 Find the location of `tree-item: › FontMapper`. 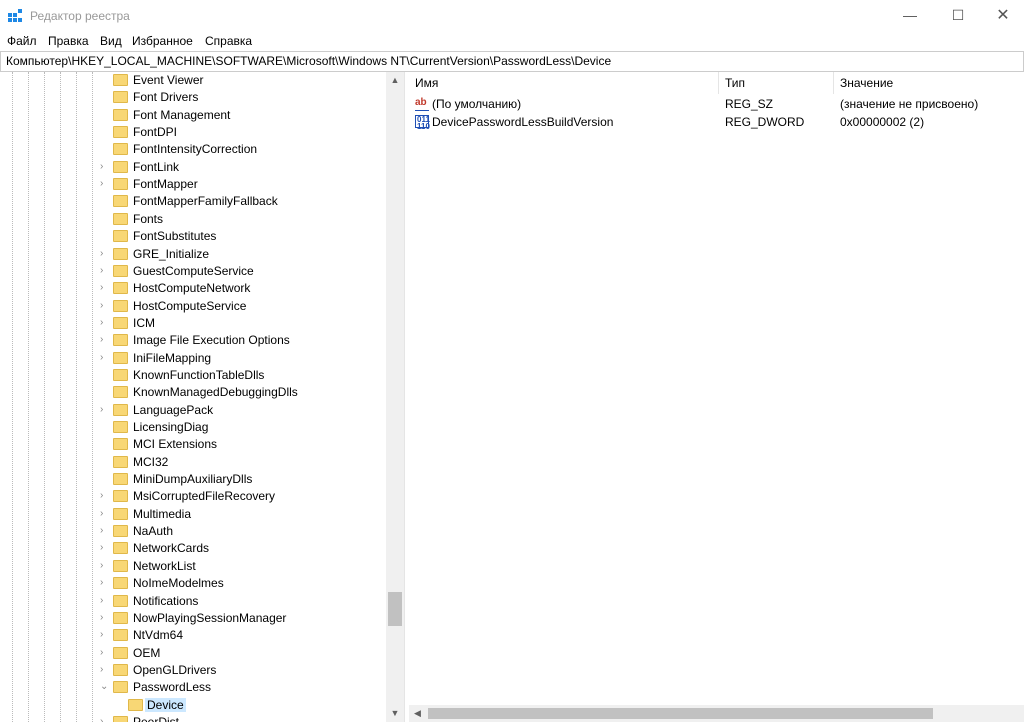

tree-item: › FontMapper is located at coordinates (193, 184).